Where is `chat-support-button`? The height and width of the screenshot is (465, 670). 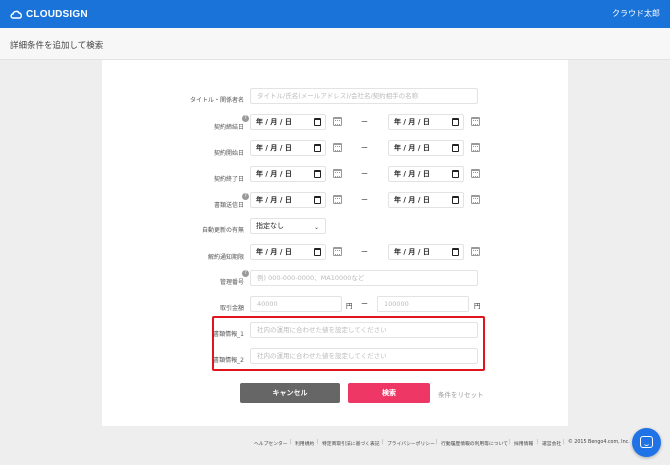
chat-support-button is located at coordinates (646, 442).